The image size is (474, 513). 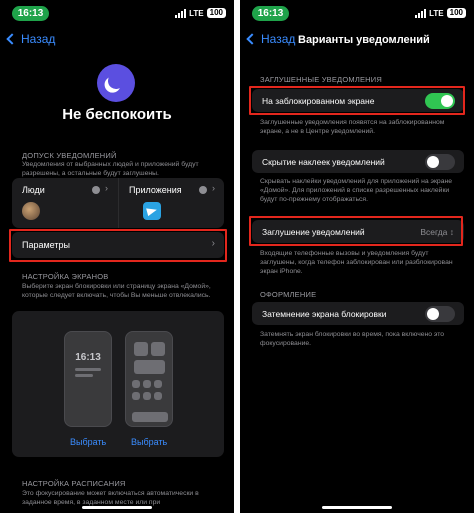 What do you see at coordinates (324, 314) in the screenshot?
I see `dim-lock-screen-label: Затемнение экрана блокировки` at bounding box center [324, 314].